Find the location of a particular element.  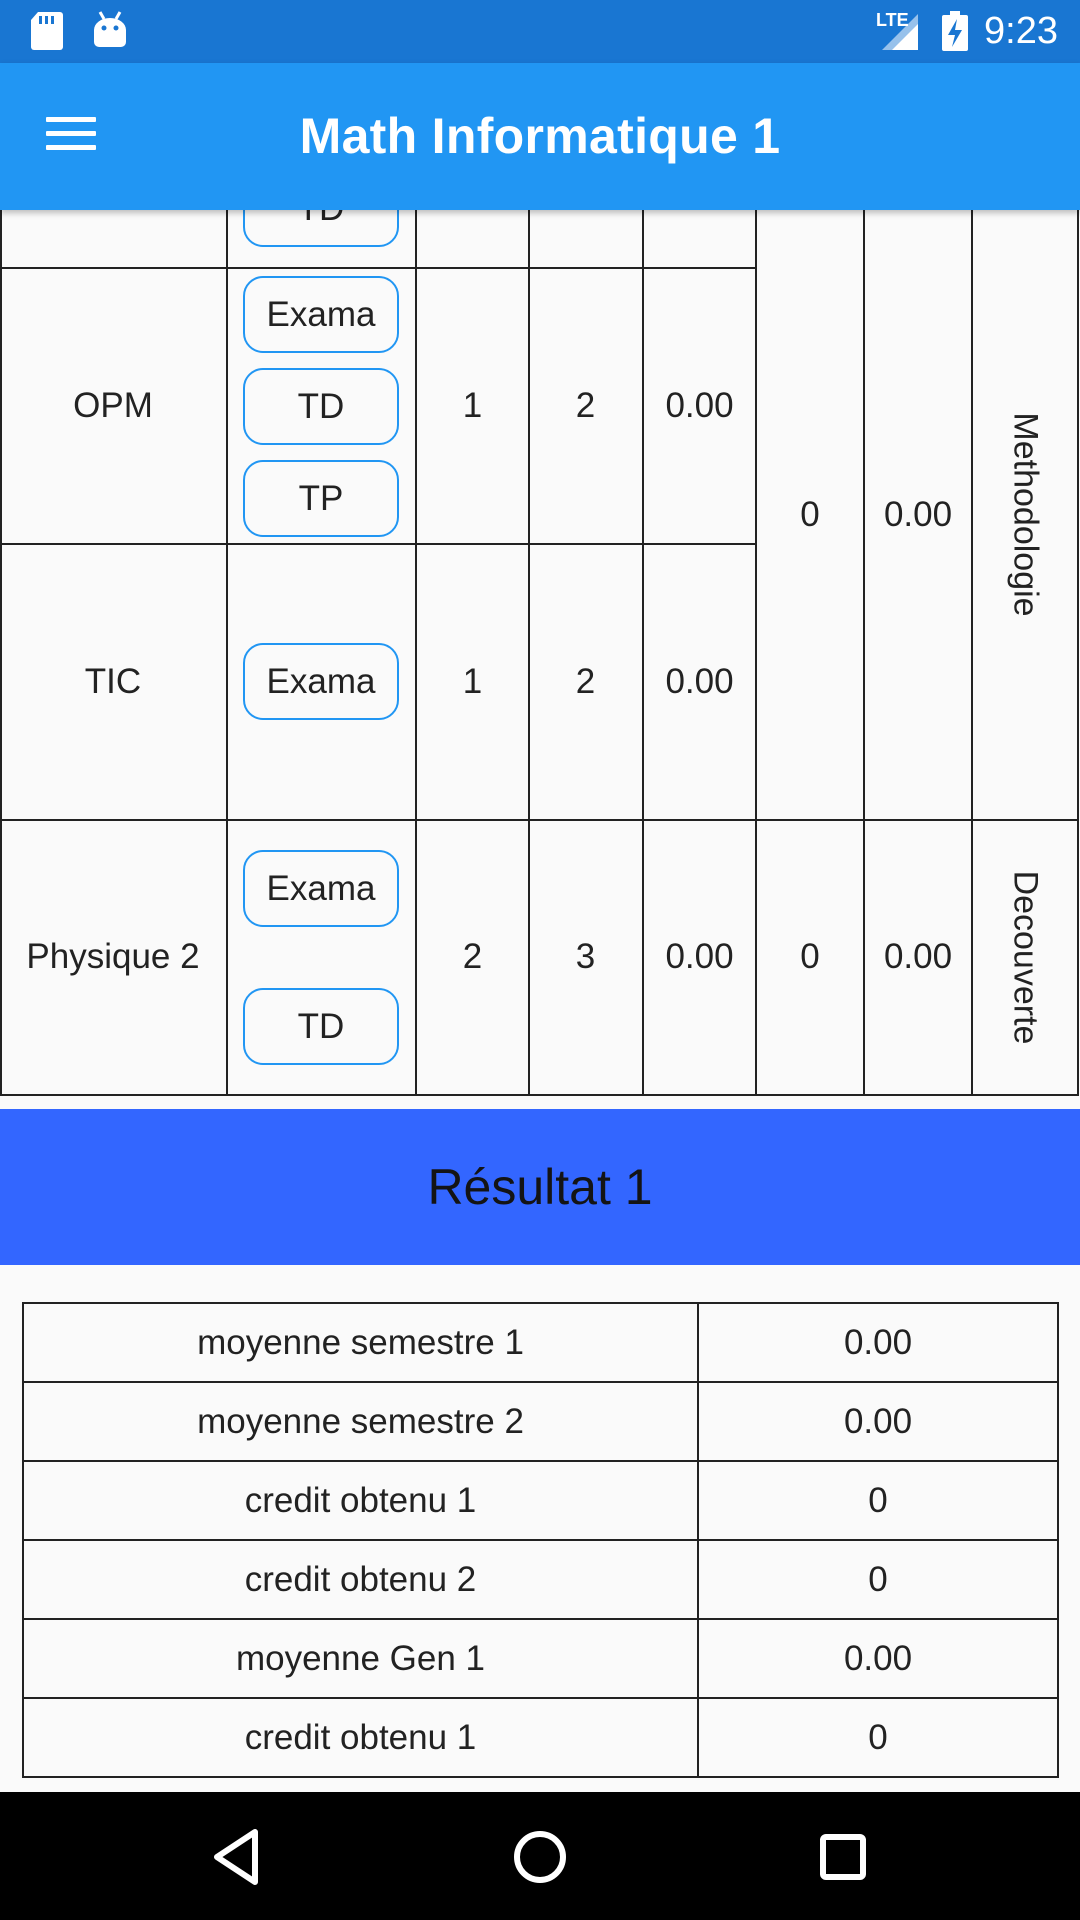

opm-exam-button: Exama is located at coordinates (321, 314).